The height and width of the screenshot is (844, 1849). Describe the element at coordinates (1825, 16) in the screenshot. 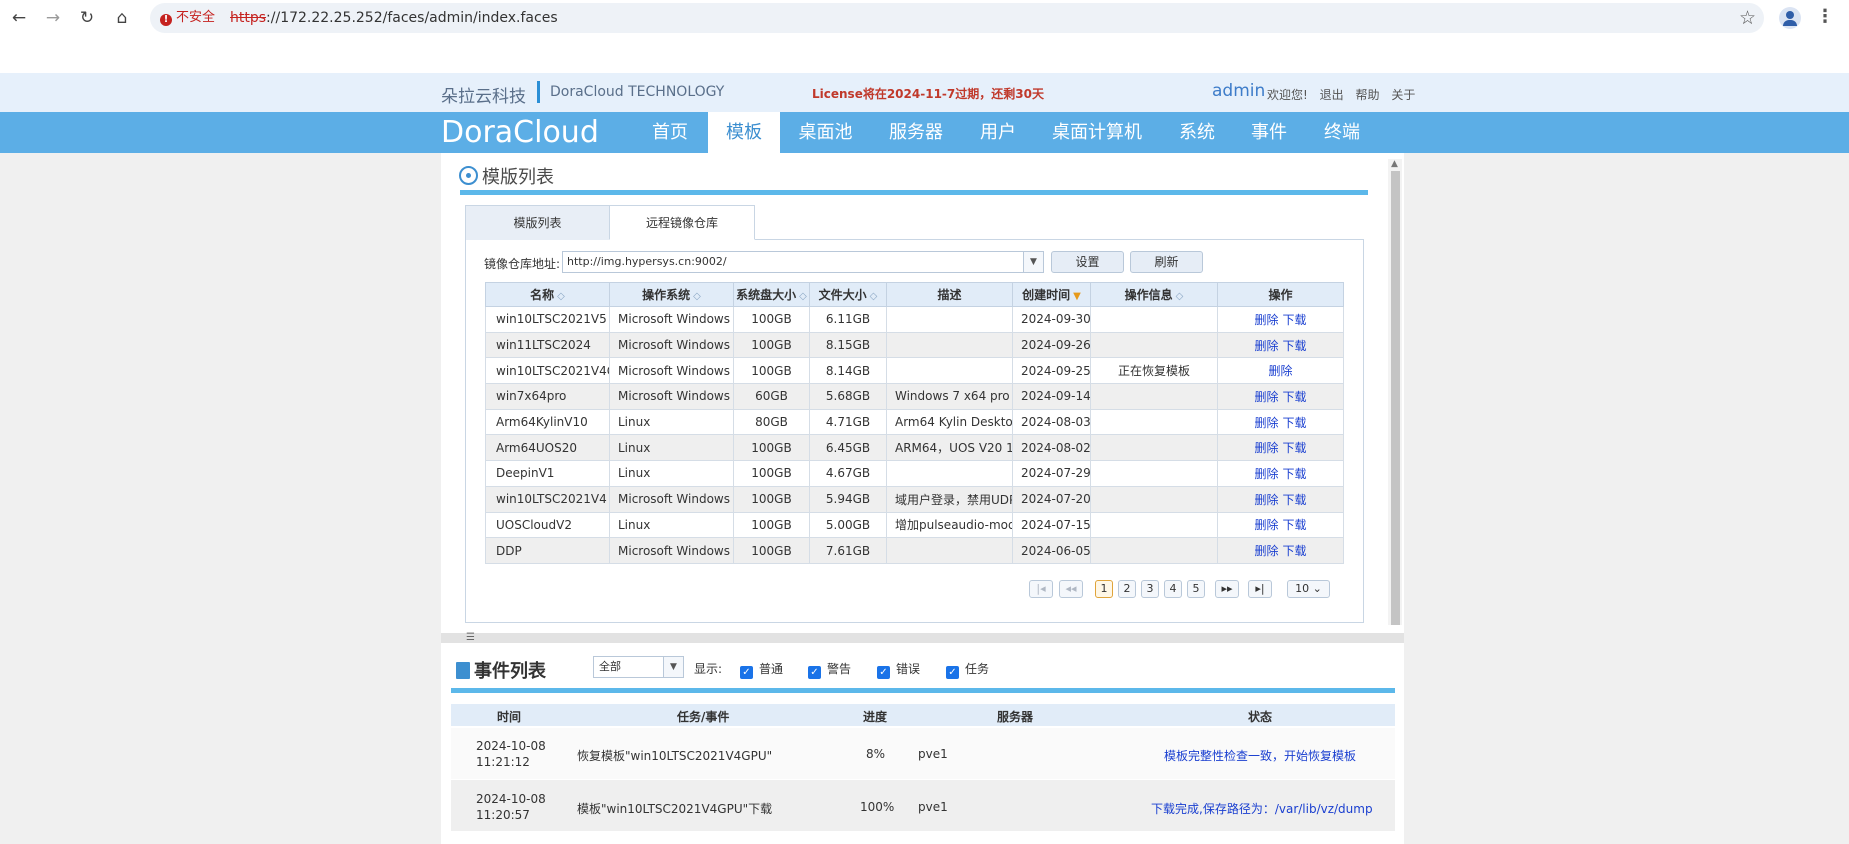

I see `browser-menu-icon: ⋮` at that location.